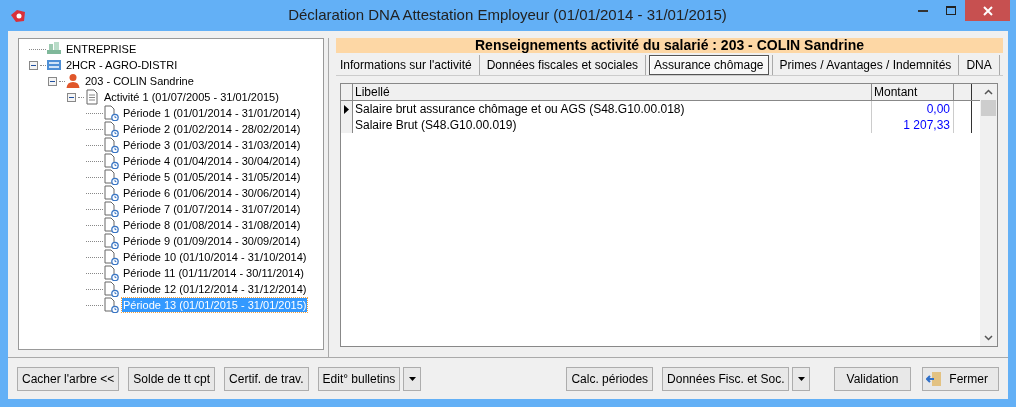  I want to click on tab: DNA, so click(979, 64).